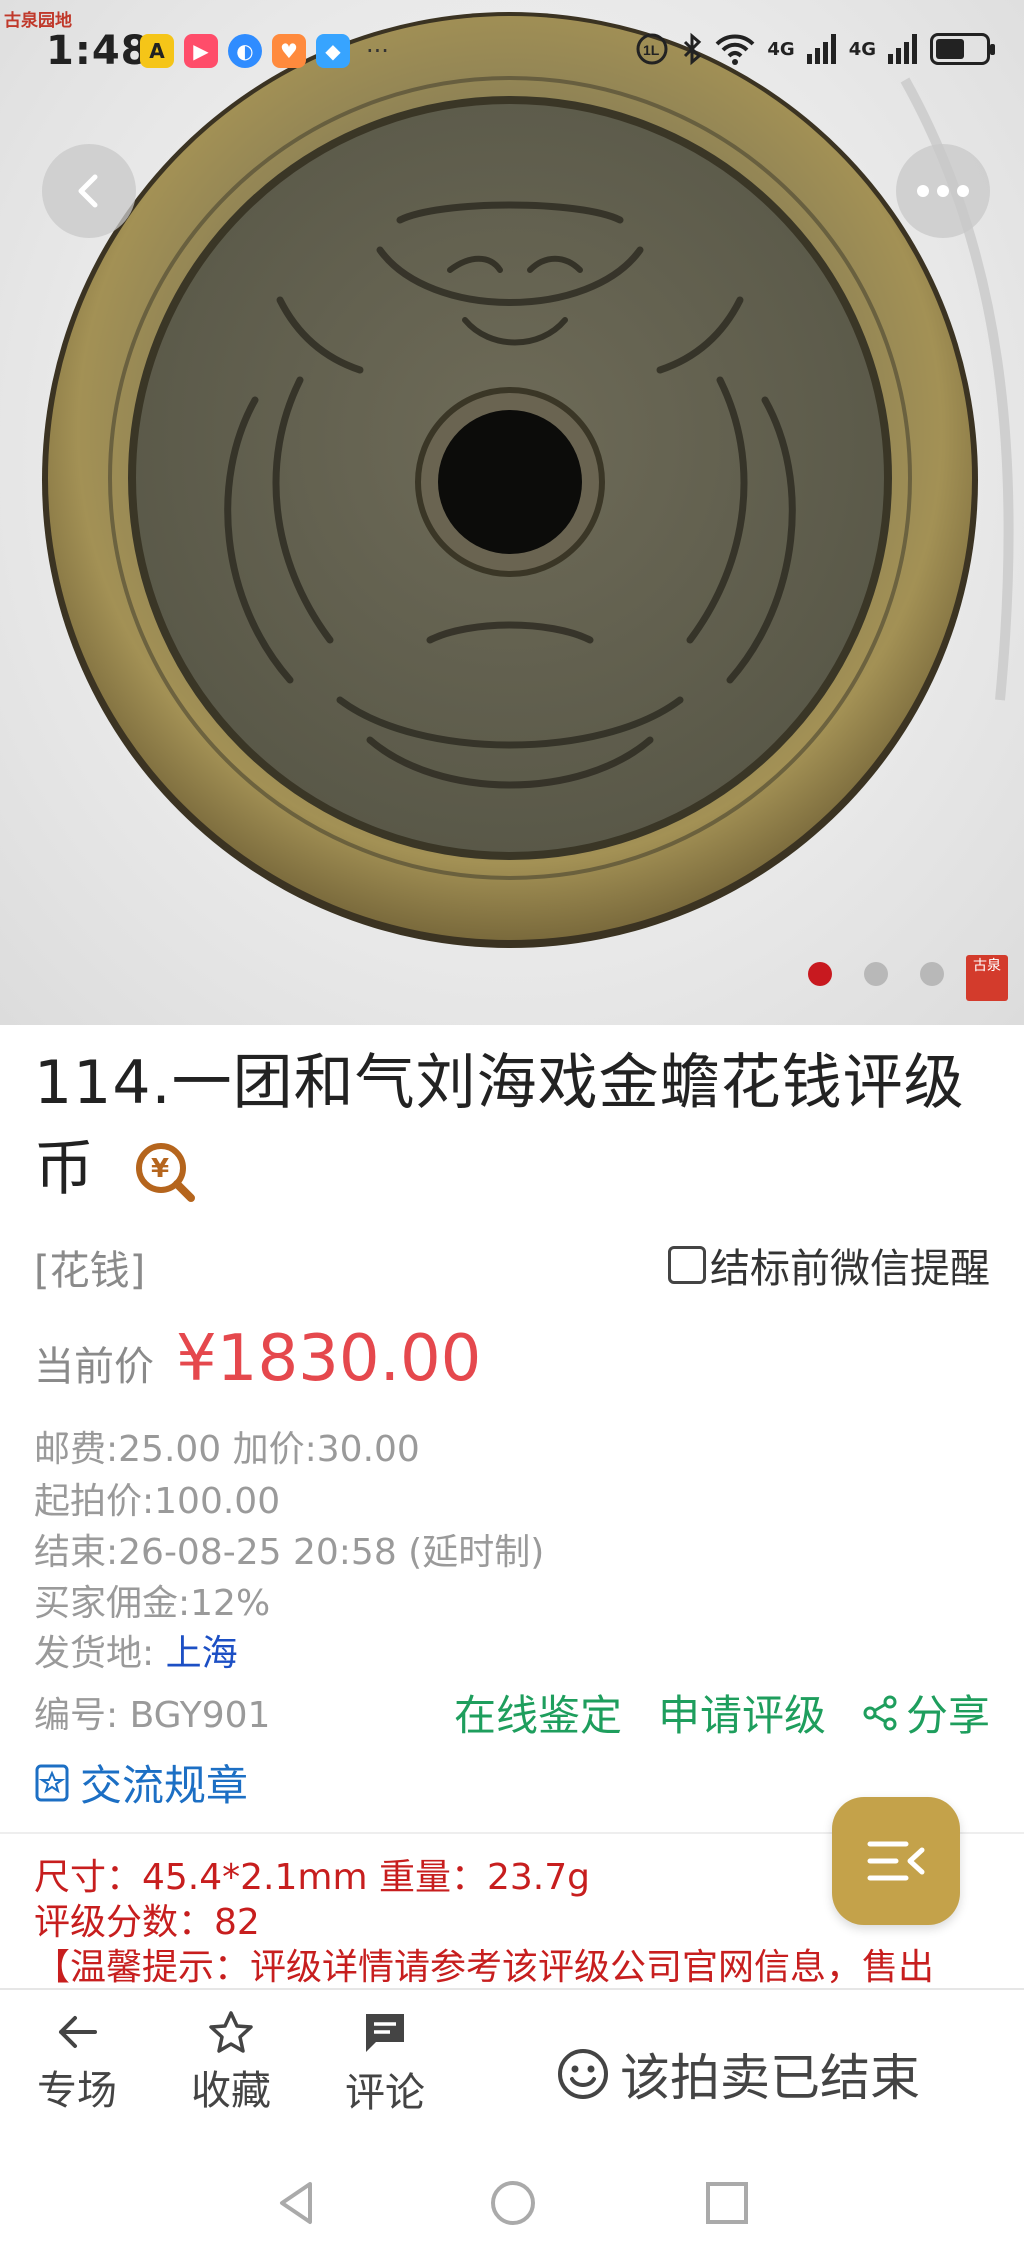  Describe the element at coordinates (514, 1126) in the screenshot. I see `item-title: 114.一团和气刘海戏金蟾花钱评级币 ¥` at that location.